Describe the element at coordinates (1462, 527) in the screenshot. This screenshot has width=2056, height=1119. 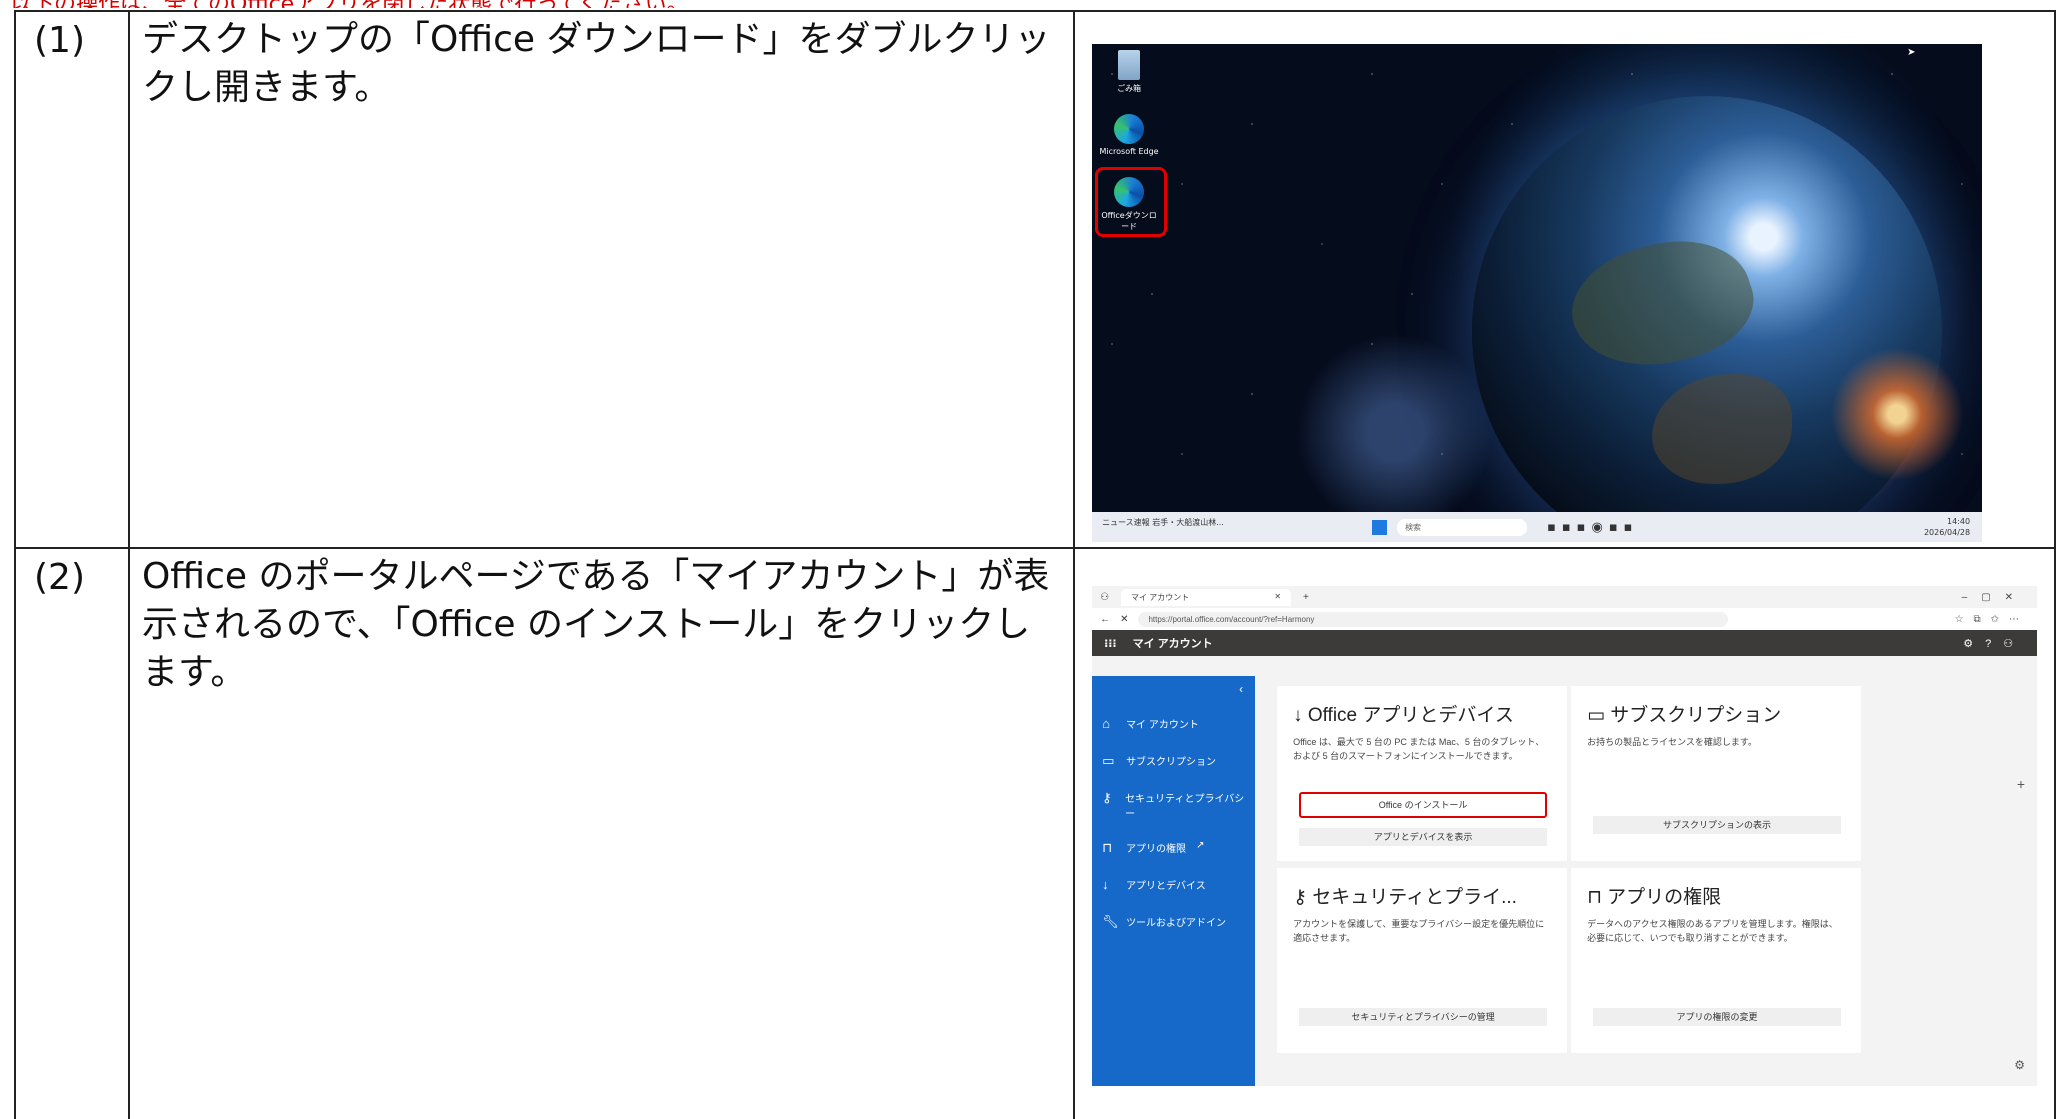
I see `taskbar-search: 検索` at that location.